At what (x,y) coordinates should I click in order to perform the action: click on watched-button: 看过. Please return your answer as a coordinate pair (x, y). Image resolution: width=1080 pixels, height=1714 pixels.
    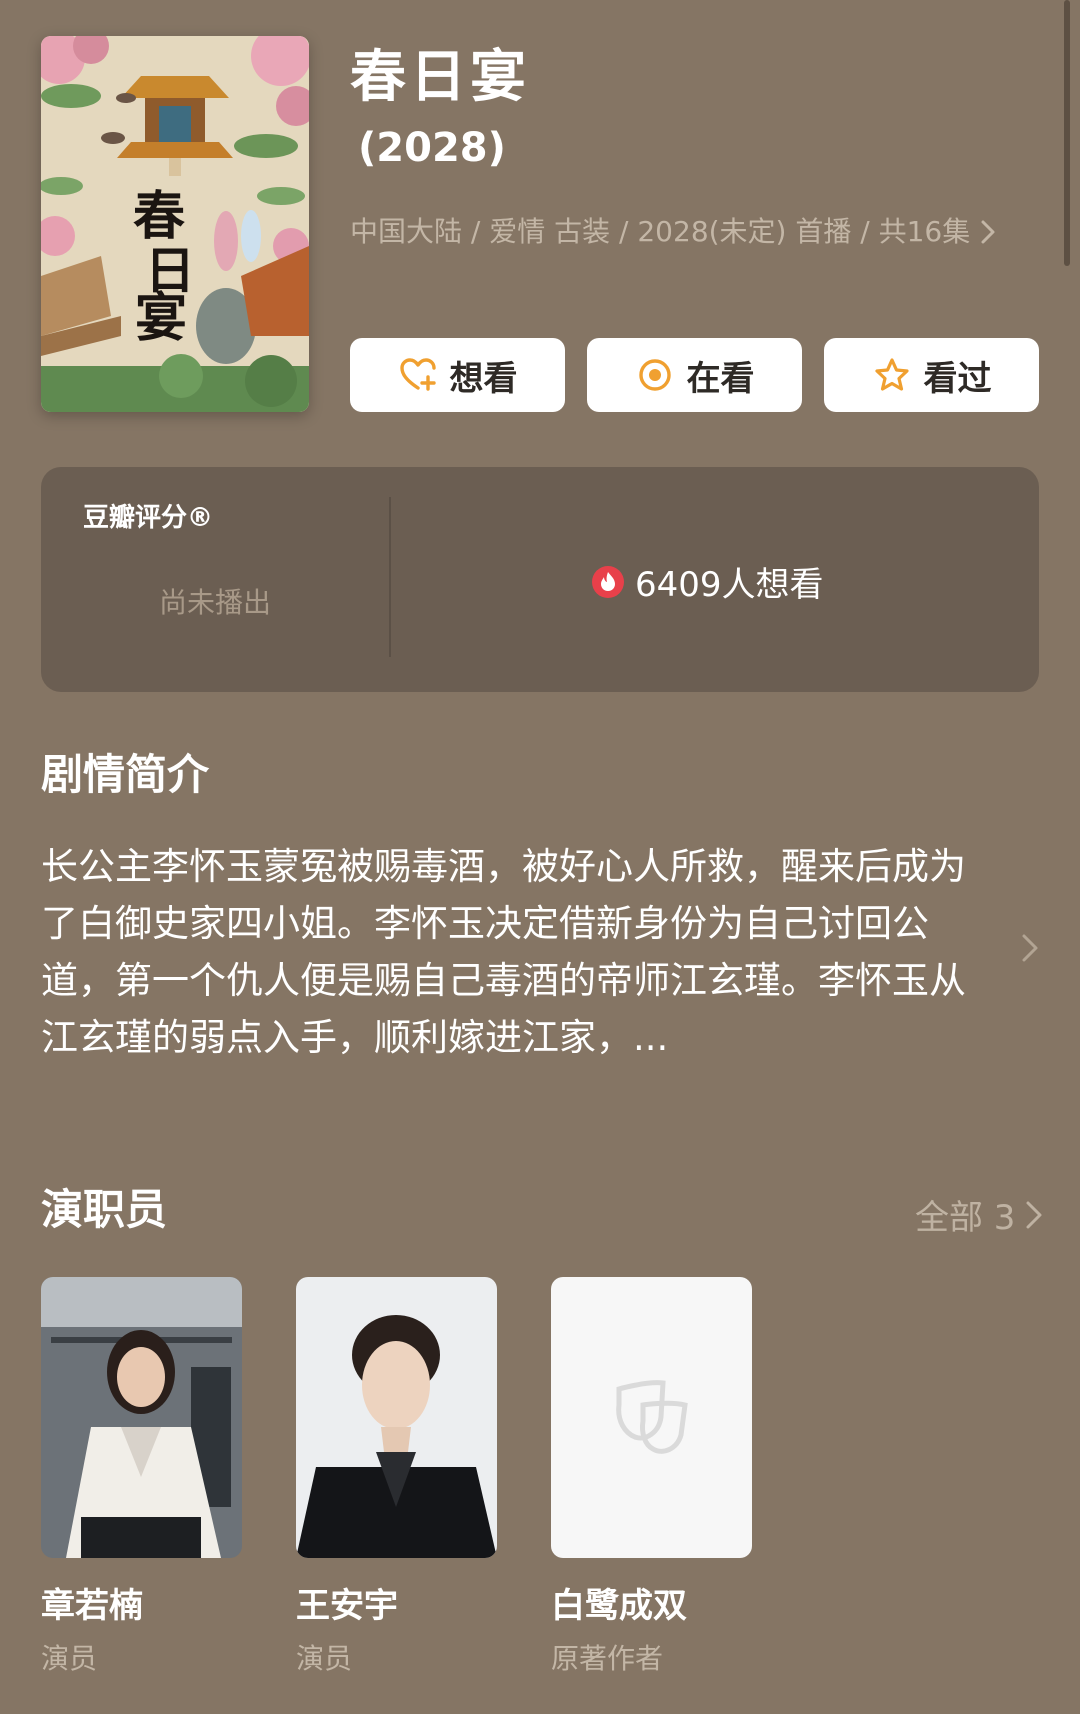
    Looking at the image, I should click on (931, 375).